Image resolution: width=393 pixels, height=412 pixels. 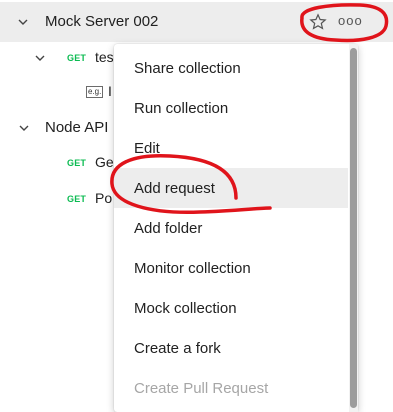 What do you see at coordinates (231, 308) in the screenshot?
I see `menu-item-mock-collection: Mock collection` at bounding box center [231, 308].